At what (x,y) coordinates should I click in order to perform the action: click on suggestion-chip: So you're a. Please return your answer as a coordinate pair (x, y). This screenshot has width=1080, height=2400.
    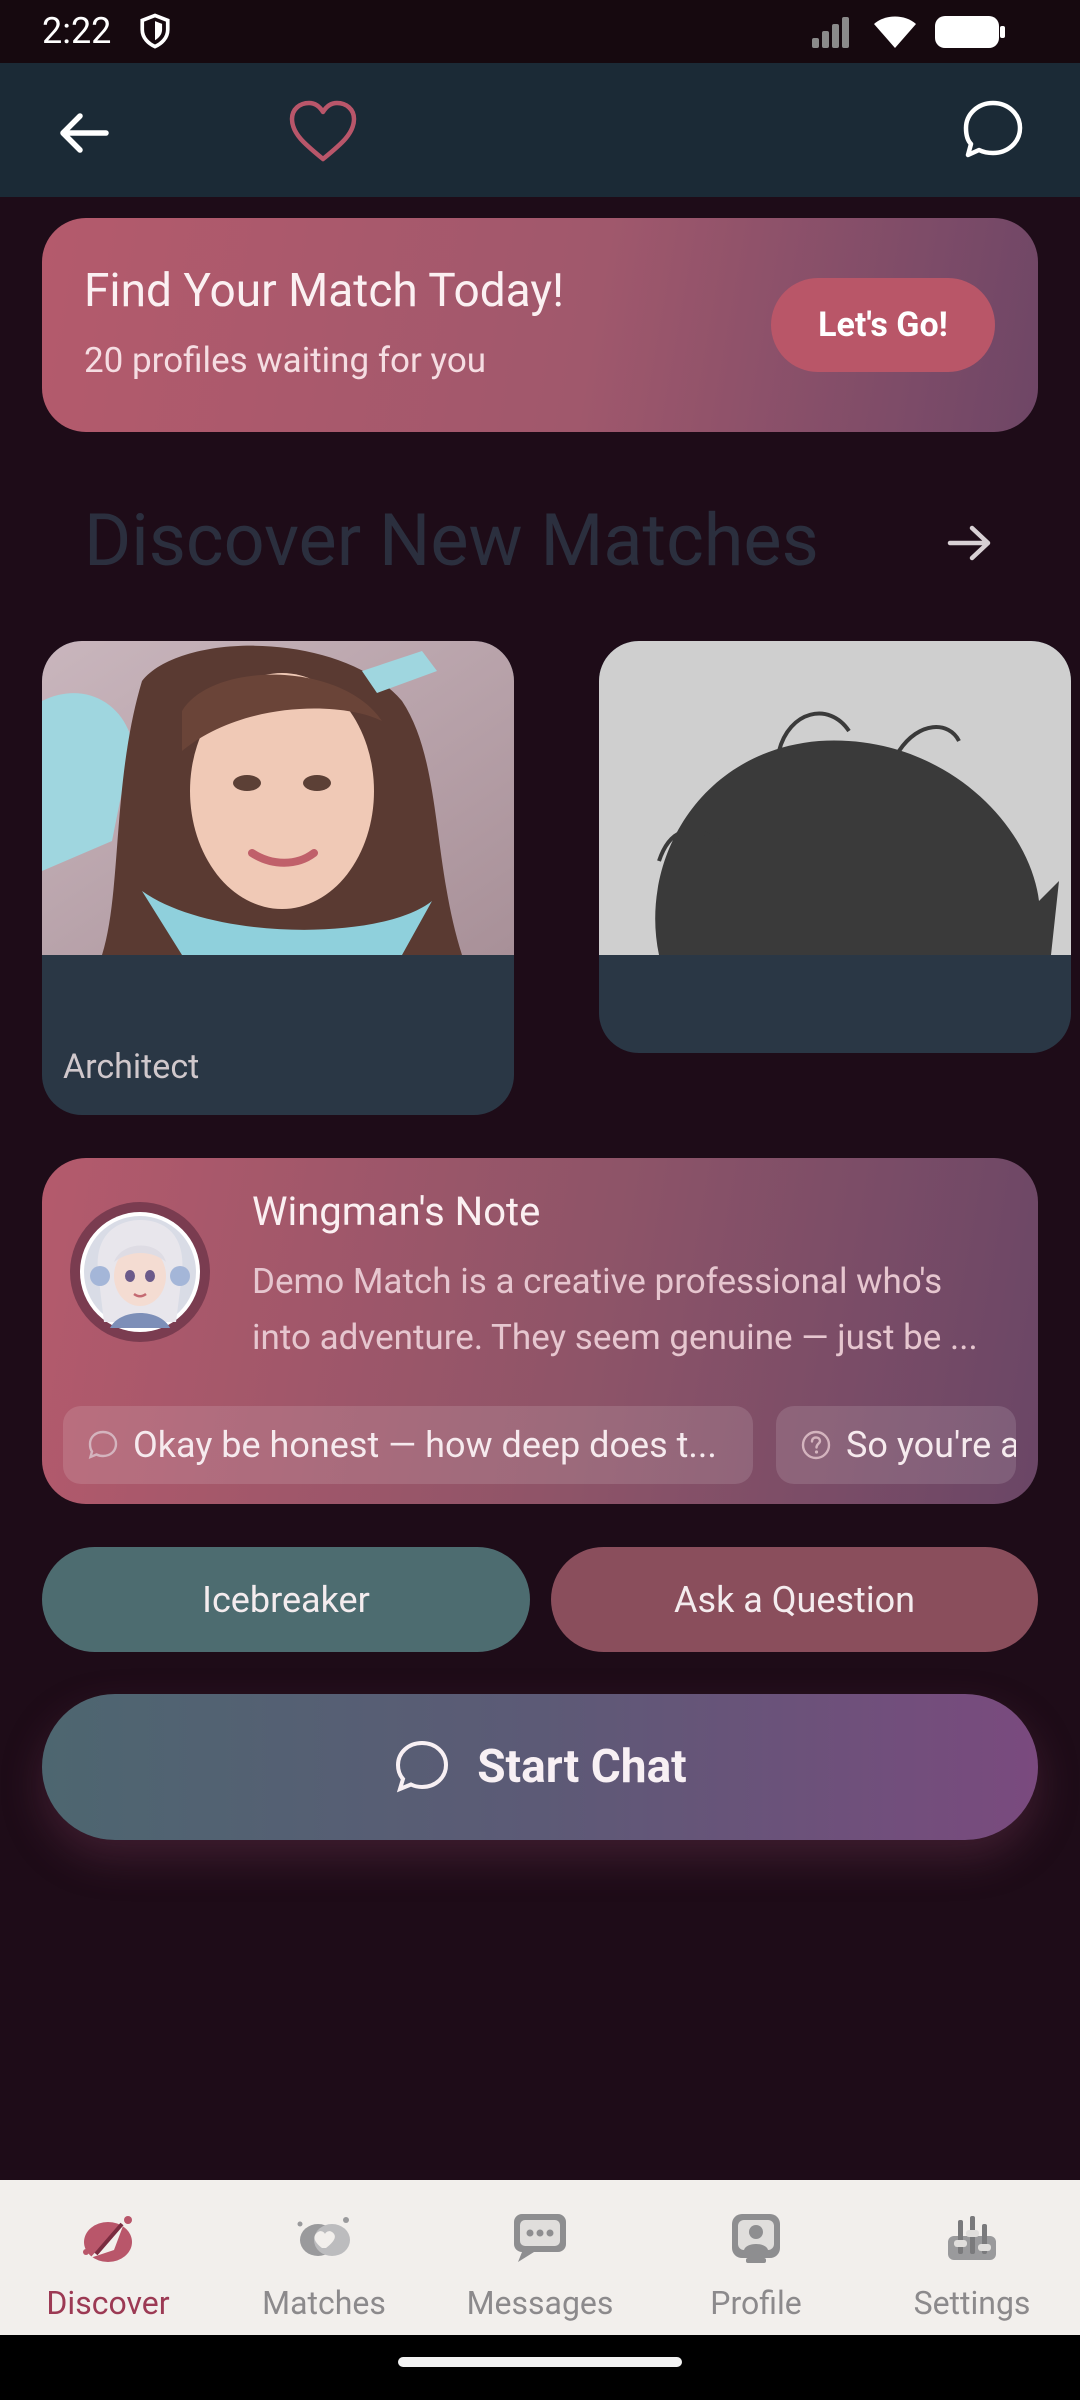
    Looking at the image, I should click on (896, 1445).